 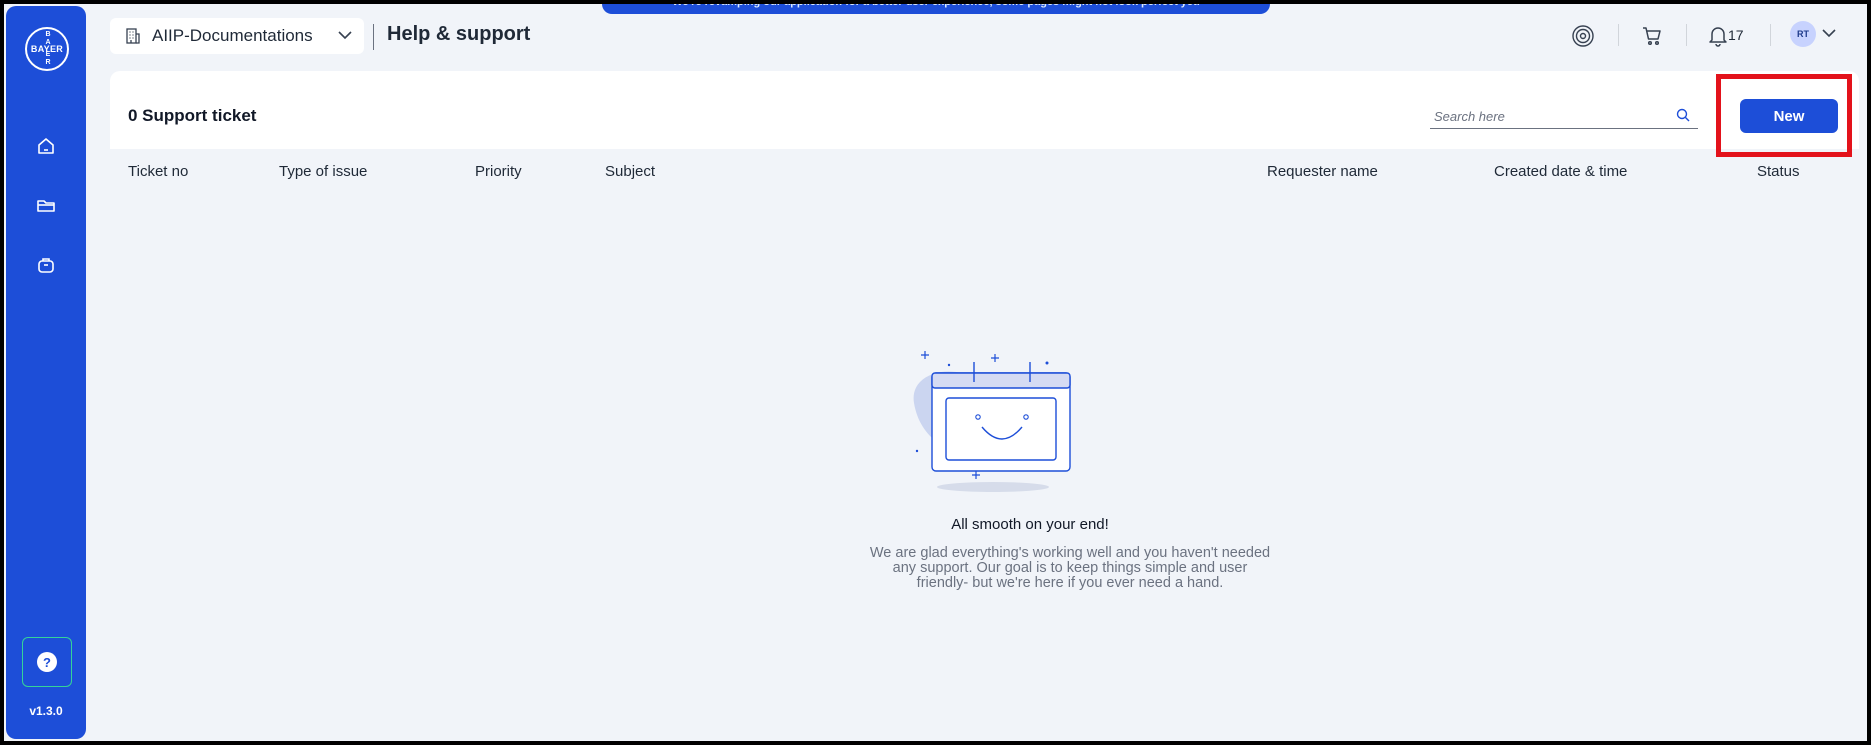 I want to click on column-header-requester-name: Requester name, so click(x=1322, y=171).